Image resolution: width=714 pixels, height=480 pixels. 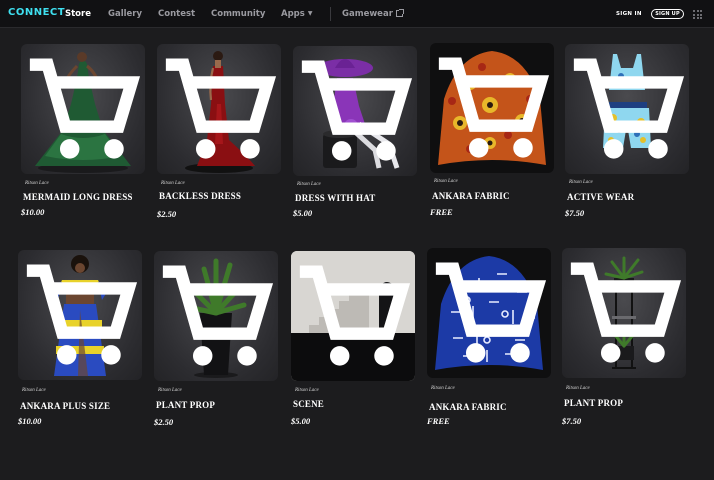 I want to click on potted-plant-image, so click(x=216, y=316).